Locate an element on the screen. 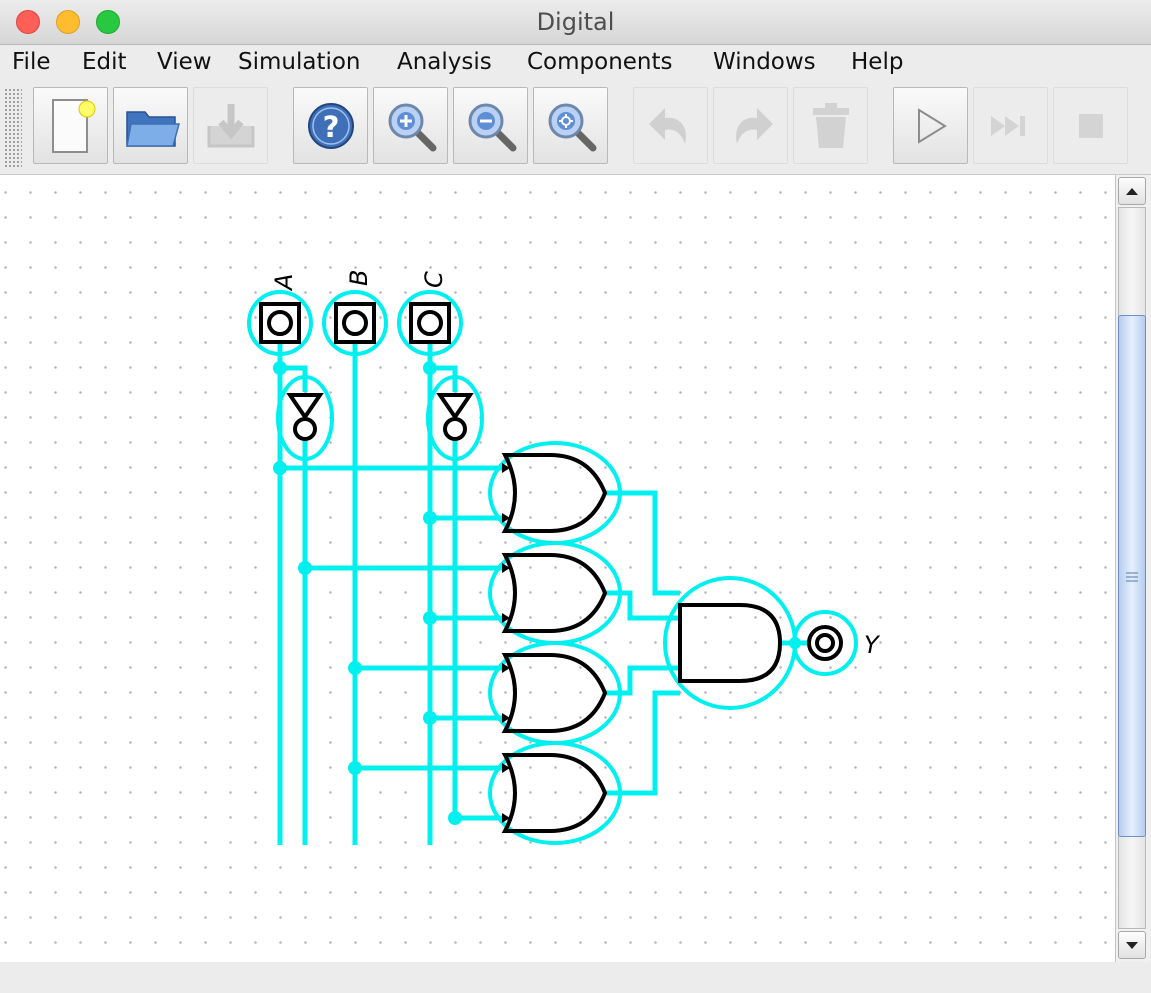 The width and height of the screenshot is (1151, 993). menu-help: Help is located at coordinates (877, 62).